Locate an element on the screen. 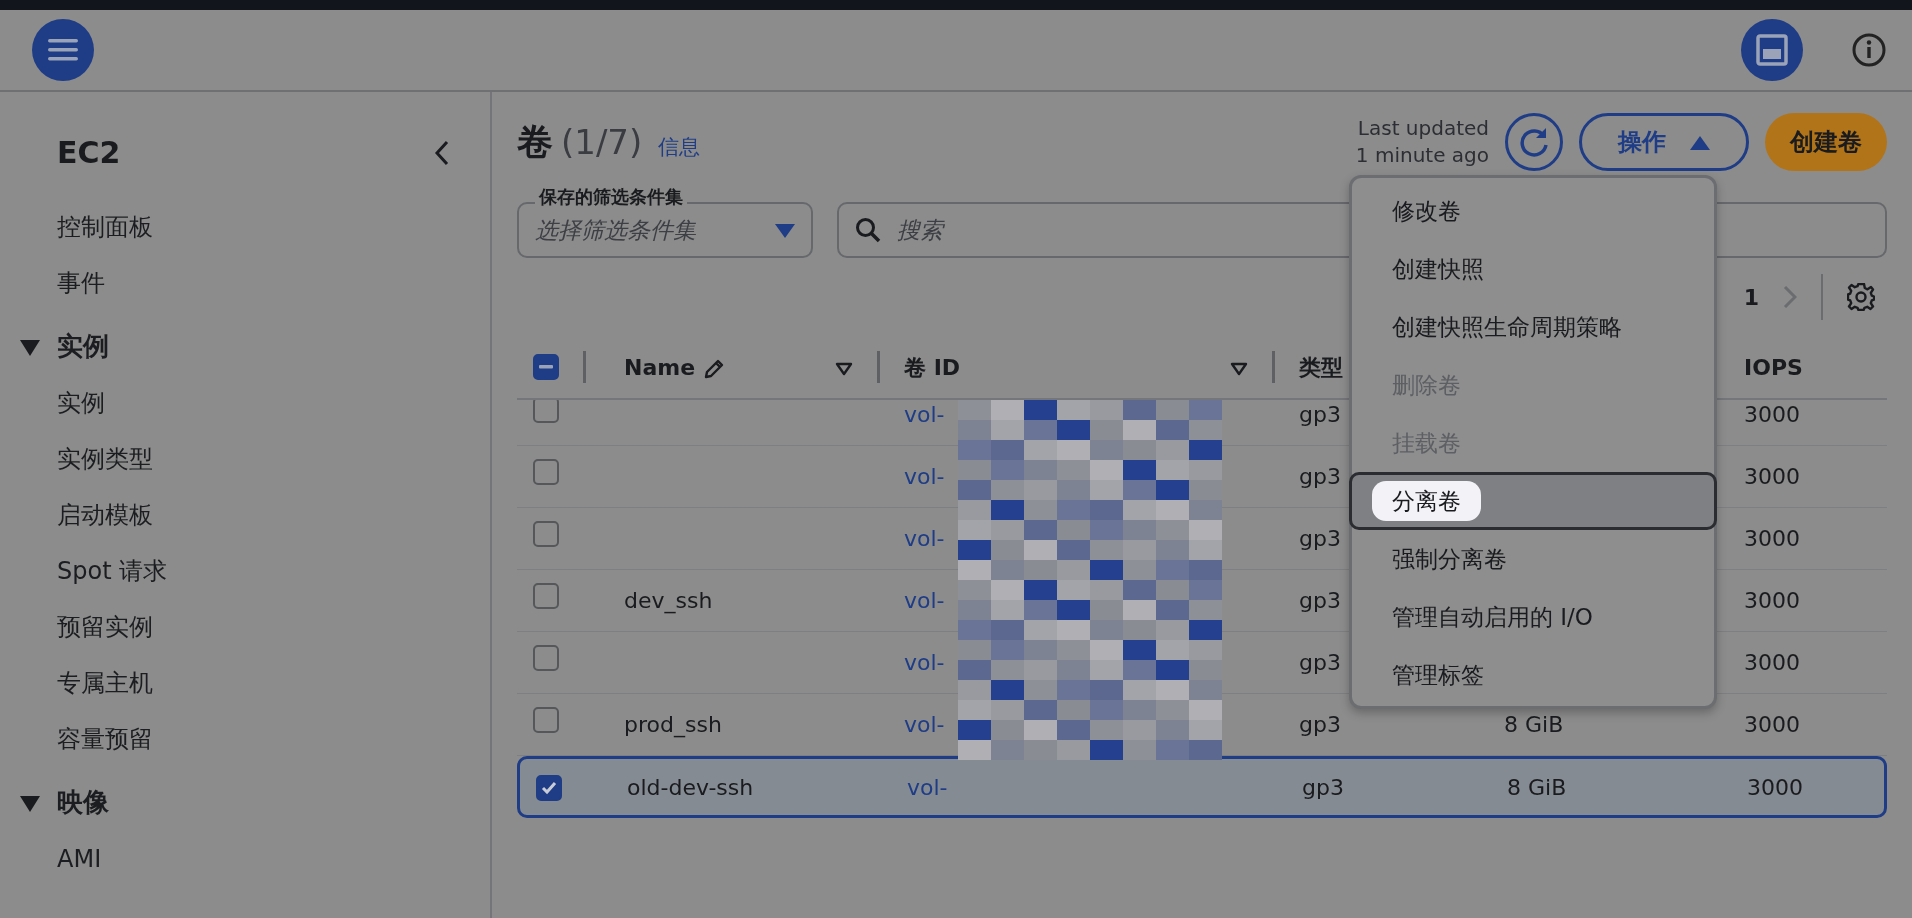 This screenshot has height=918, width=1912. info-link: 信息 is located at coordinates (679, 148).